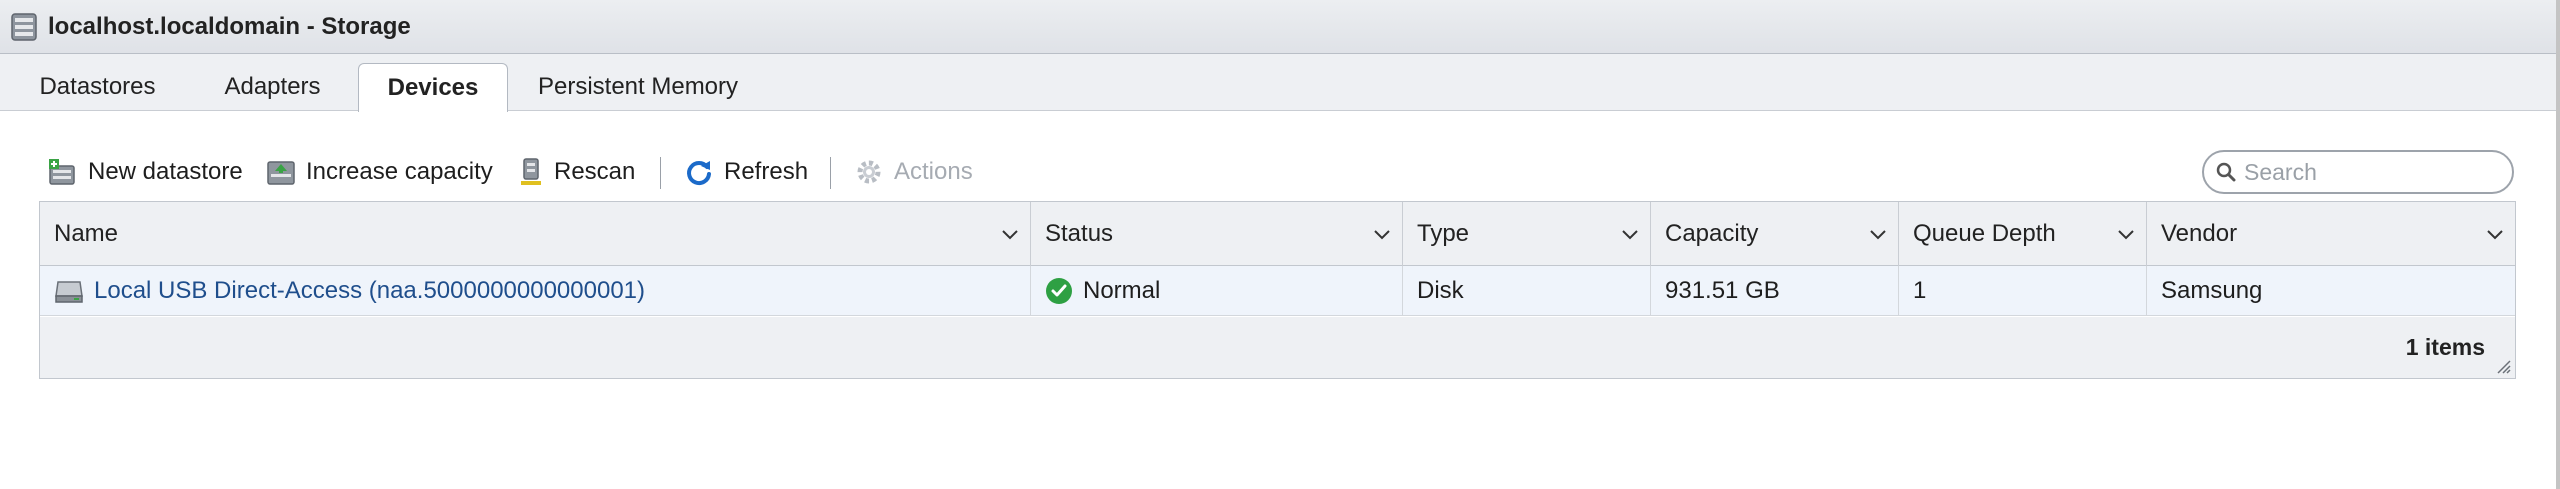 Image resolution: width=2560 pixels, height=489 pixels. I want to click on new-datastore-icon, so click(62, 172).